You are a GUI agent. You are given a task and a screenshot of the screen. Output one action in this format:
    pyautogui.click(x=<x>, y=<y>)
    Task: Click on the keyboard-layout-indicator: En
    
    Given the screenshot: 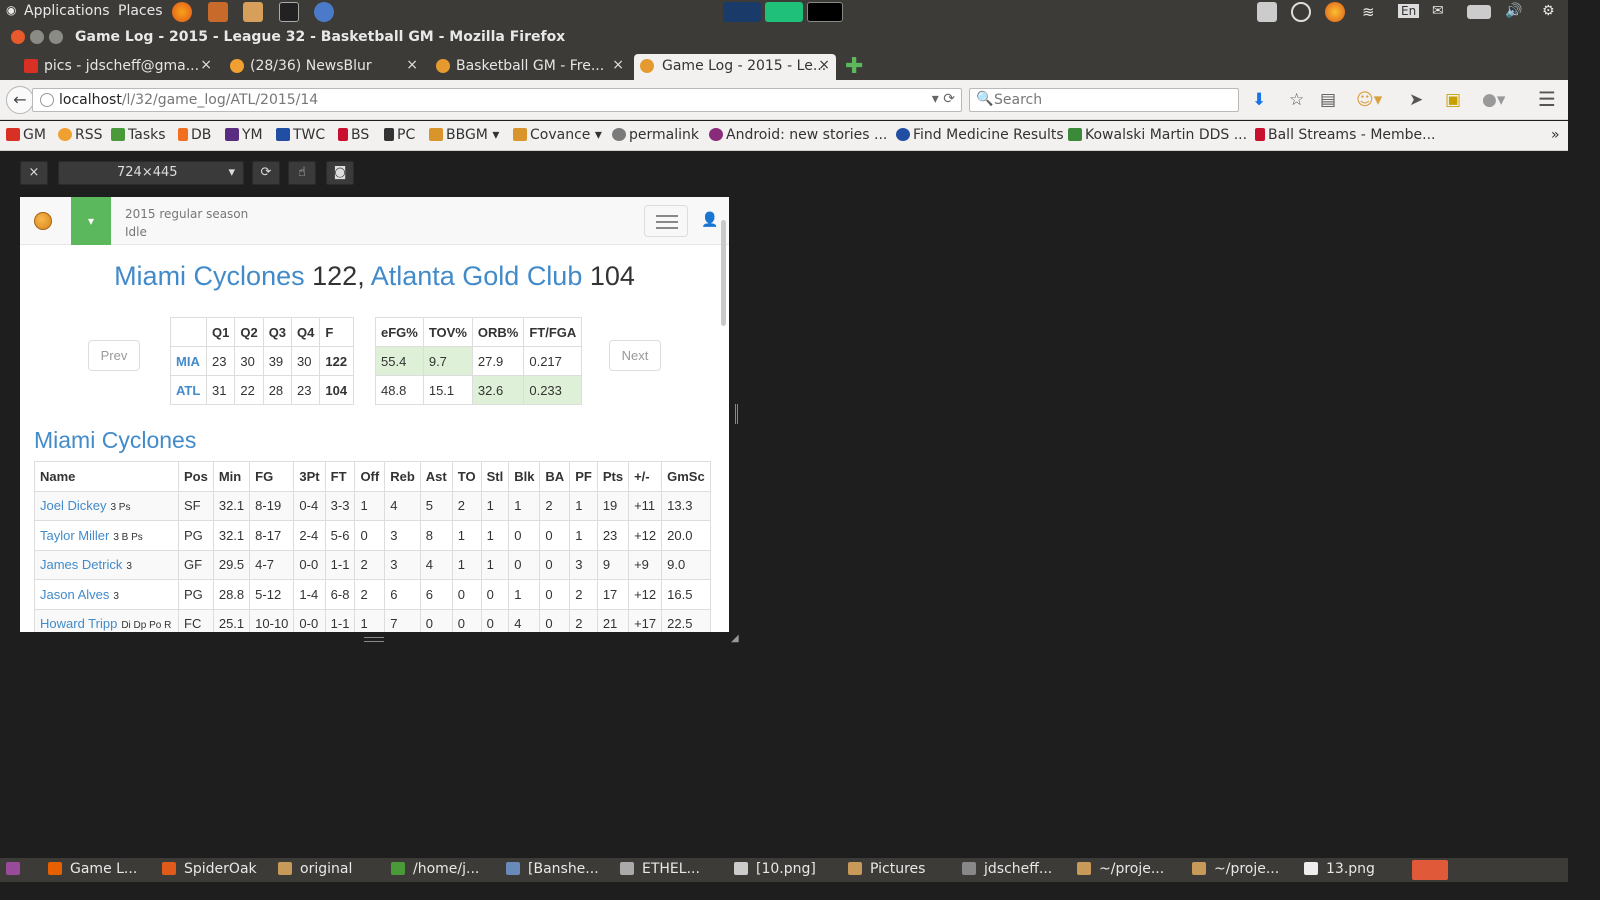 What is the action you would take?
    pyautogui.click(x=1409, y=11)
    